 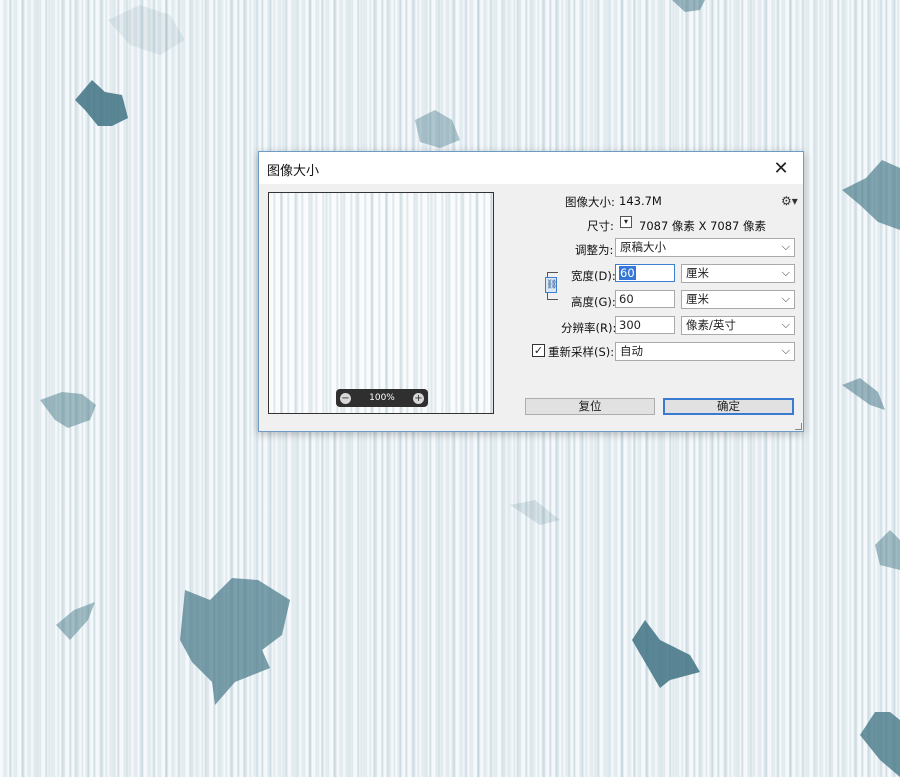 What do you see at coordinates (538, 350) in the screenshot?
I see `resample-checkbox: ✓` at bounding box center [538, 350].